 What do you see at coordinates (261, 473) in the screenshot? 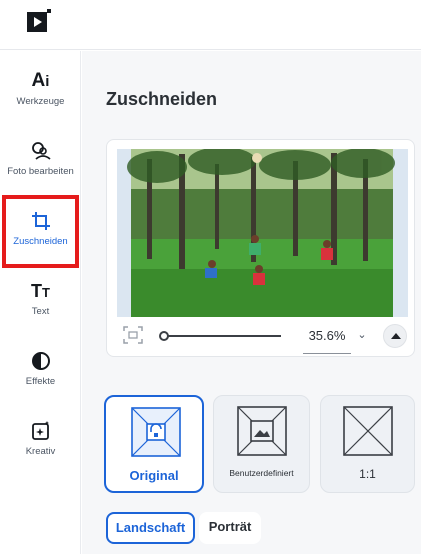
I see `preset-label: Benutzerdefiniert` at bounding box center [261, 473].